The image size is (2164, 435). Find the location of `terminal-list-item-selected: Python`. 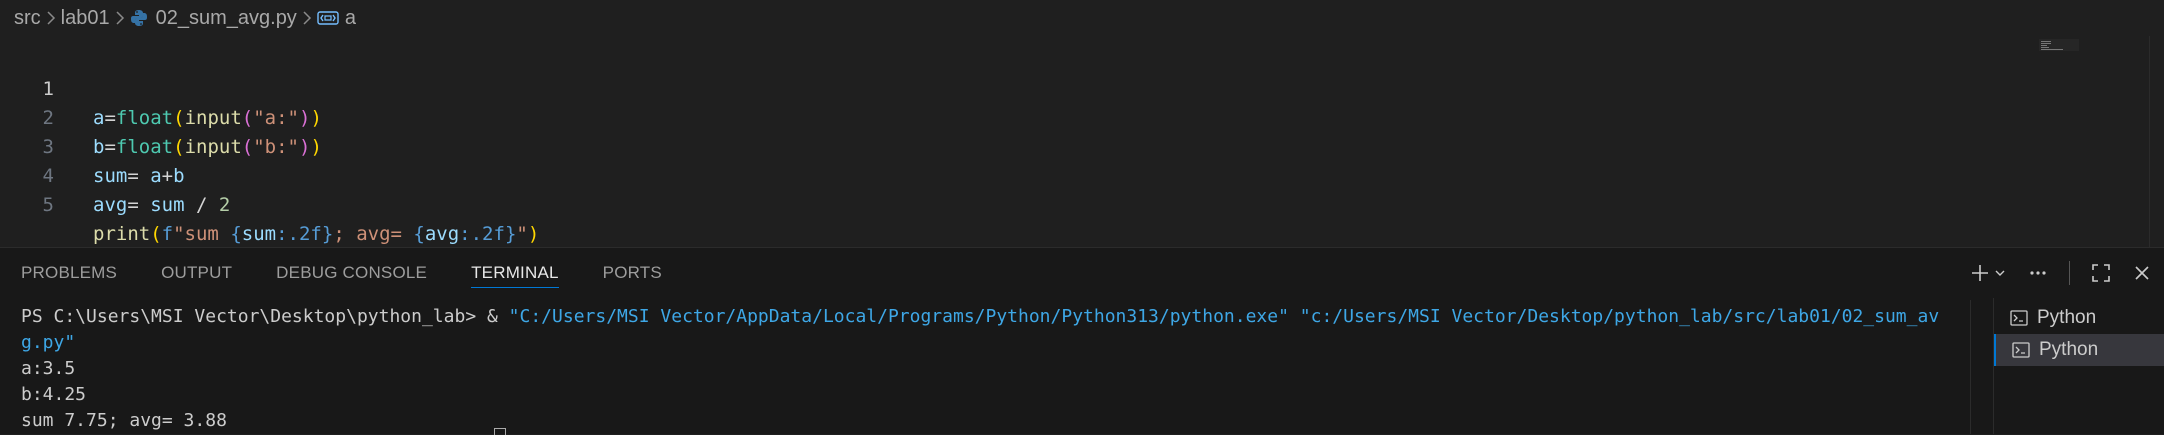

terminal-list-item-selected: Python is located at coordinates (2079, 350).